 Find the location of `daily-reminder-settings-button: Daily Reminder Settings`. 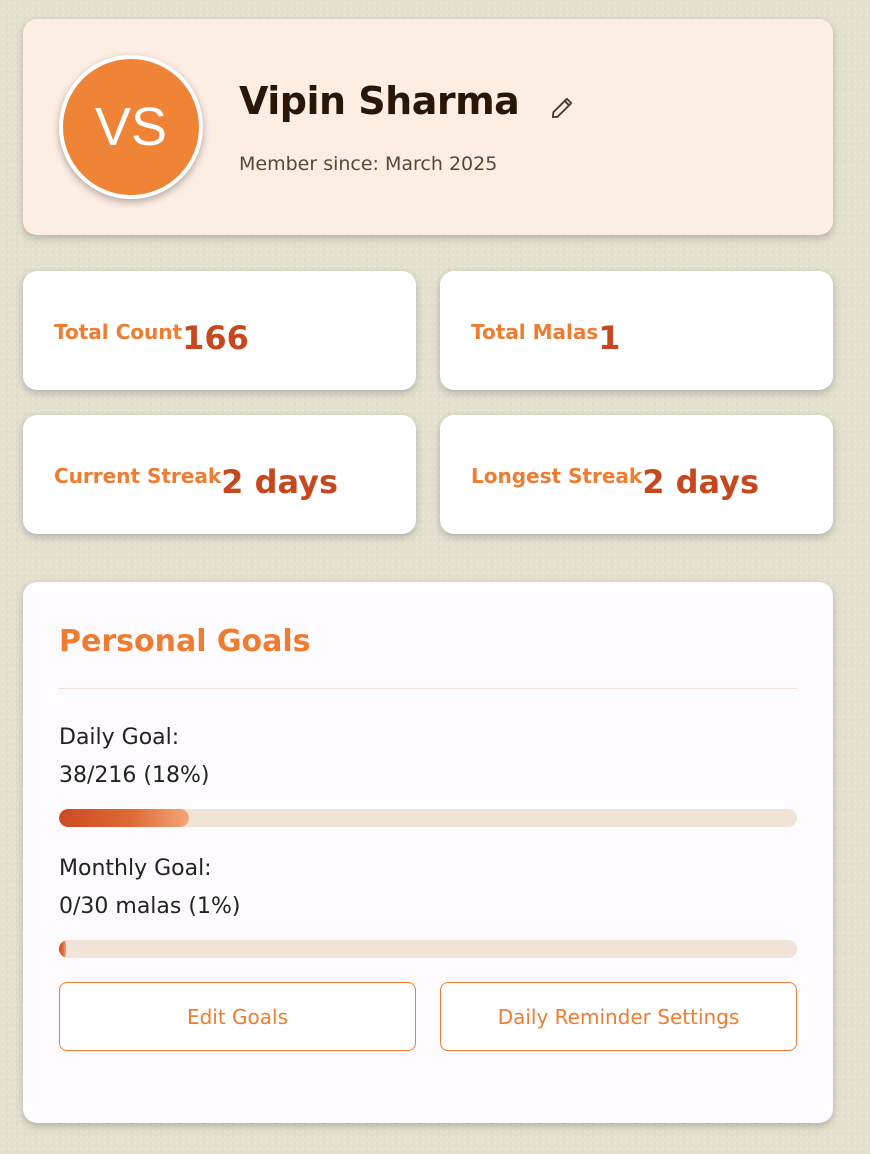

daily-reminder-settings-button: Daily Reminder Settings is located at coordinates (618, 1016).